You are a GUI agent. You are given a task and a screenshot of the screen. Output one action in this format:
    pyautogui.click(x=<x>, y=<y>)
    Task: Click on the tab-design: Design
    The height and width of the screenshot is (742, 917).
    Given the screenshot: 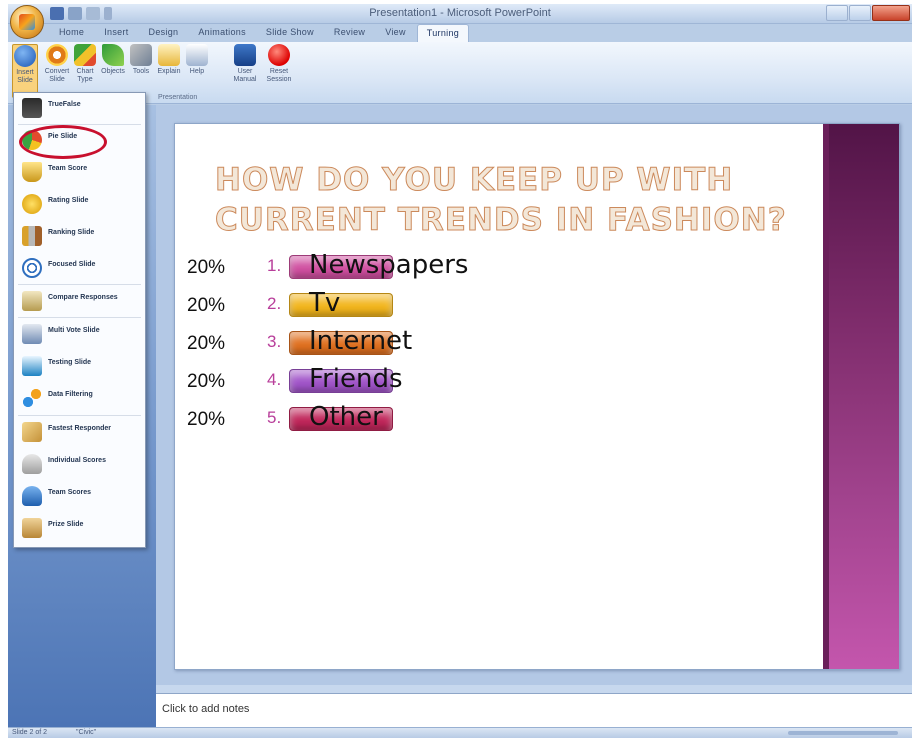 What is the action you would take?
    pyautogui.click(x=164, y=33)
    